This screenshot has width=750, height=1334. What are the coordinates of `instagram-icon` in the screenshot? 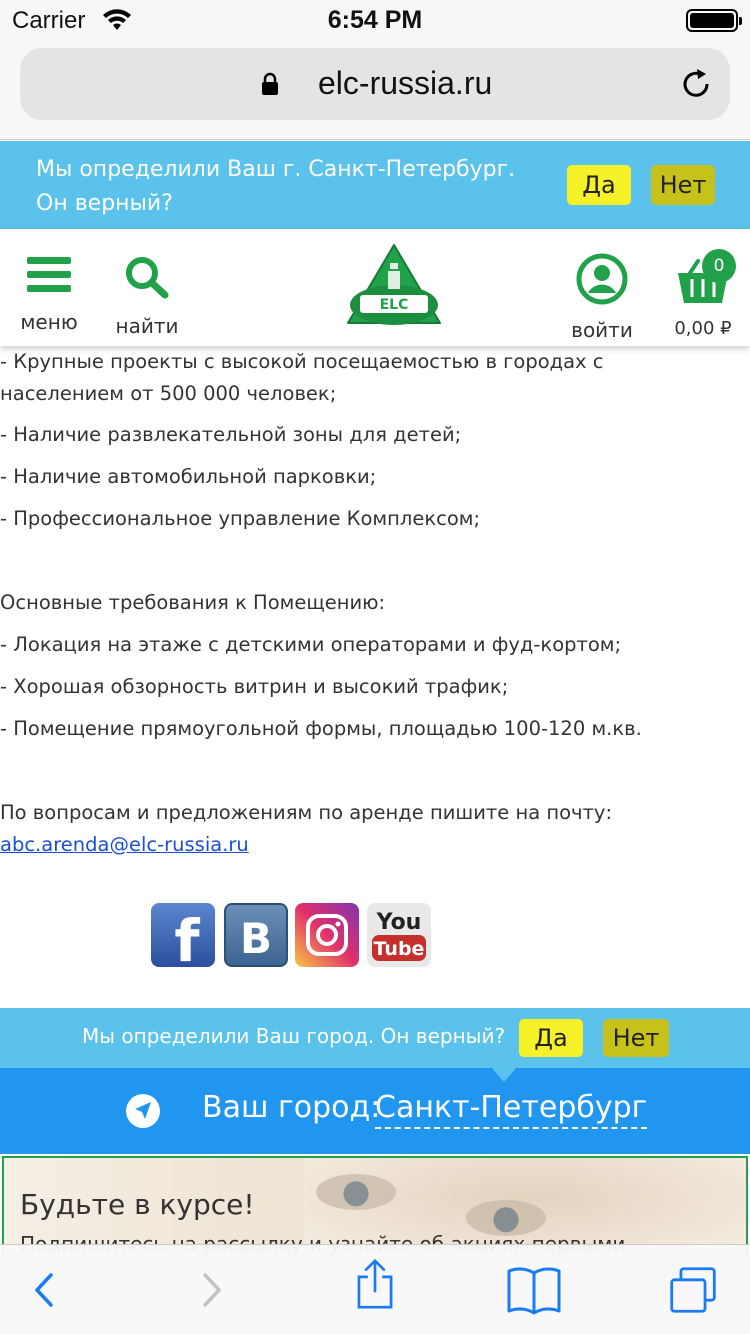 It's located at (327, 935).